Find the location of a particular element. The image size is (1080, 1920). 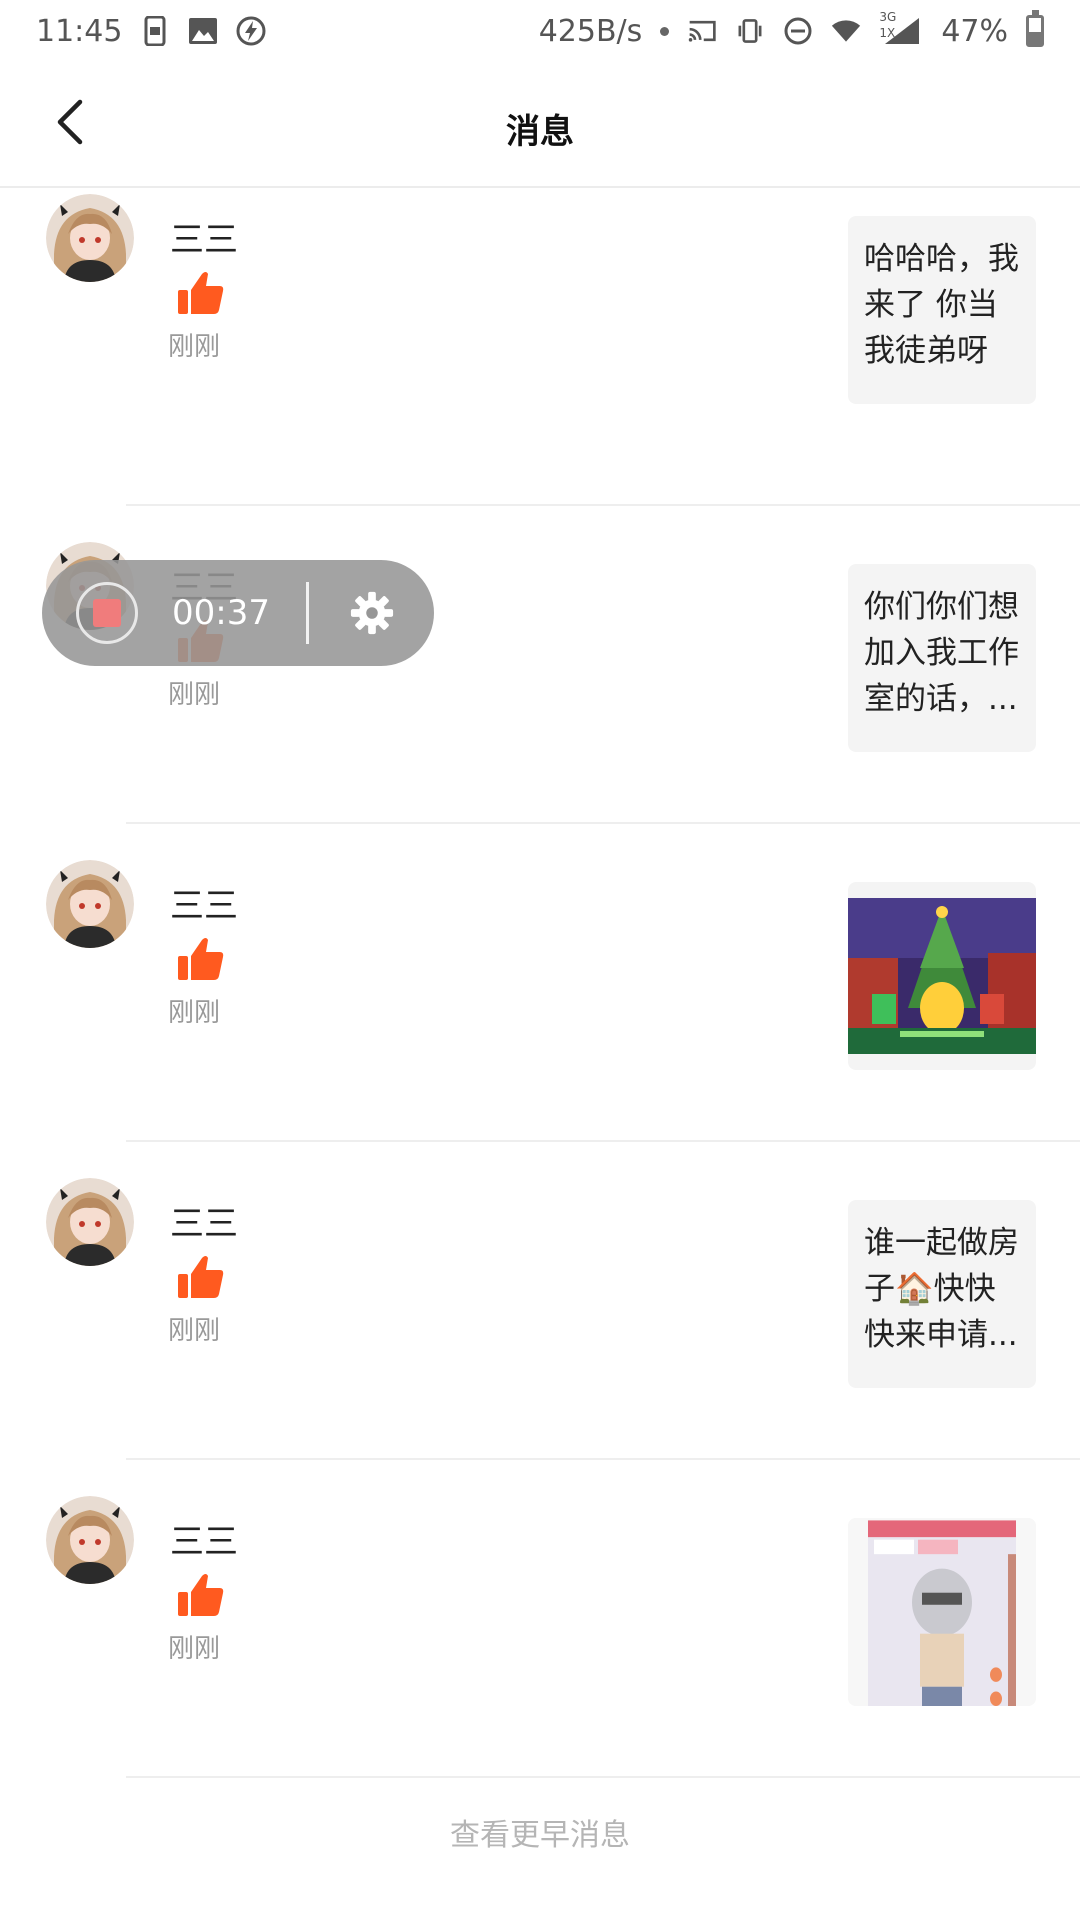

battery-percent: 47% is located at coordinates (974, 31).